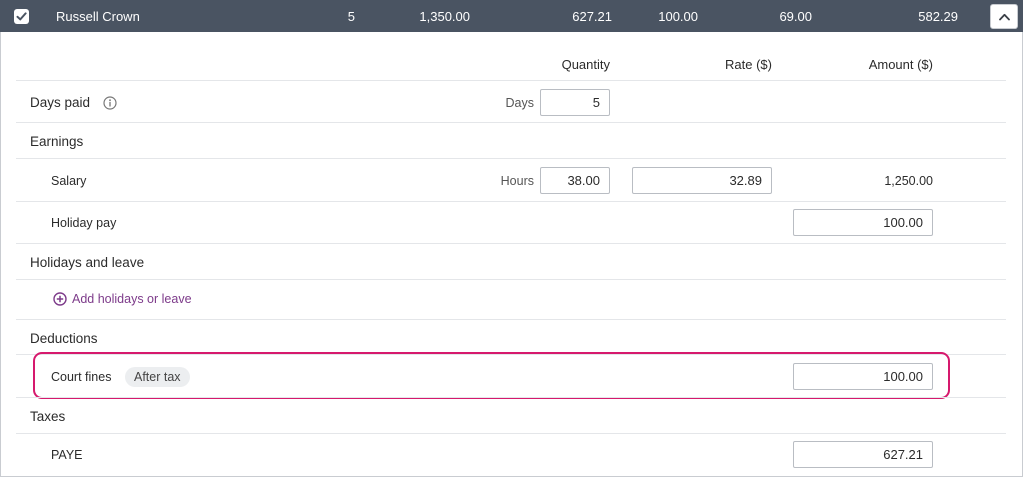 This screenshot has height=477, width=1023. Describe the element at coordinates (60, 102) in the screenshot. I see `days-paid-label: Days paid` at that location.